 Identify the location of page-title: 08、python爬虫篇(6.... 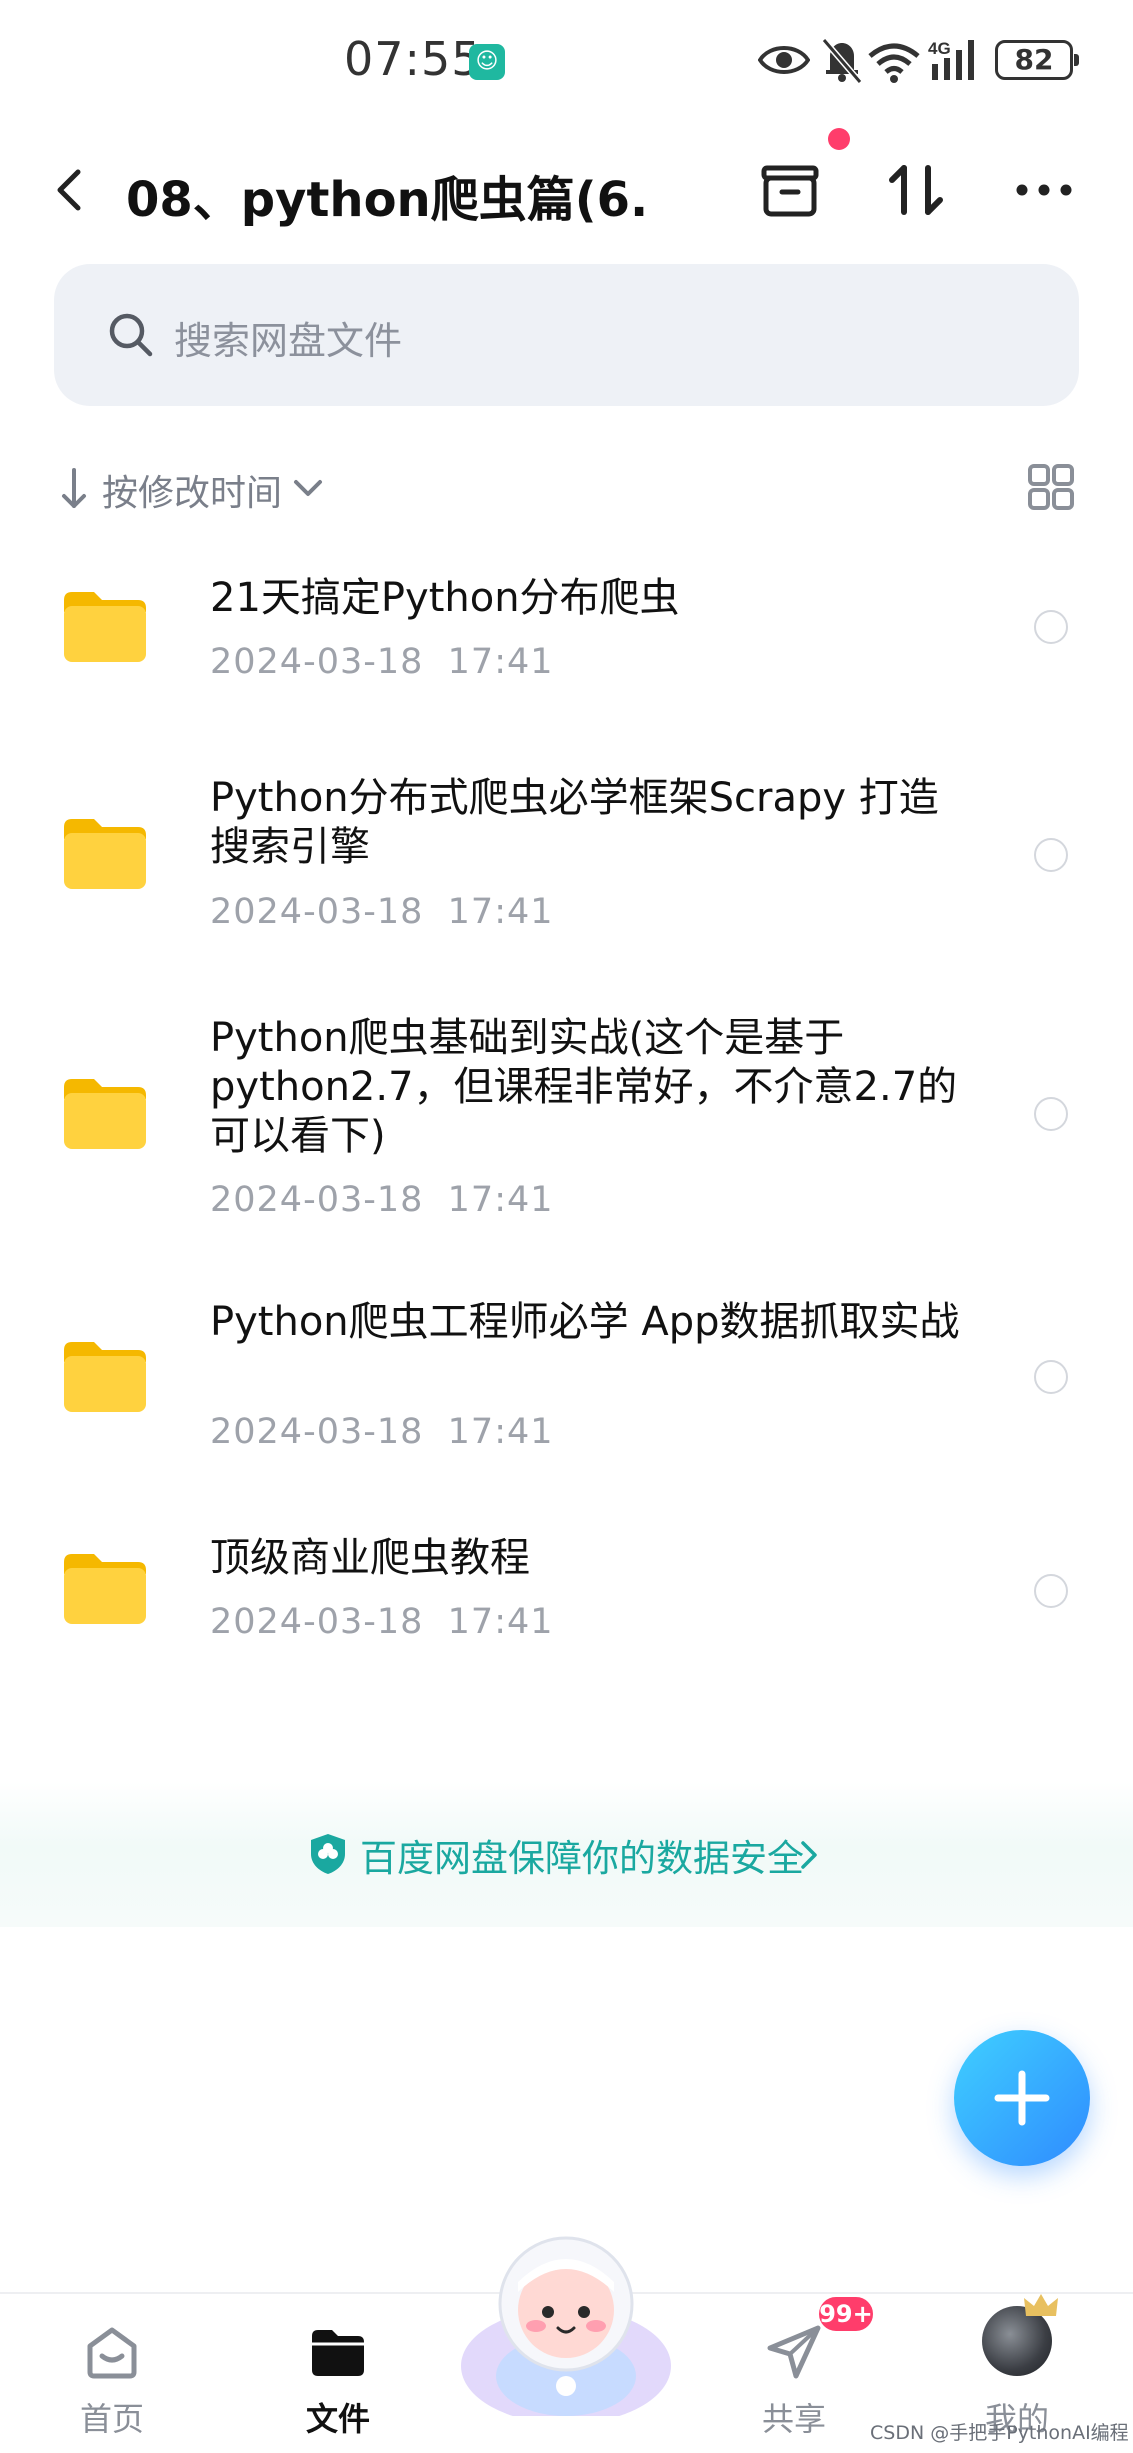
(386, 200).